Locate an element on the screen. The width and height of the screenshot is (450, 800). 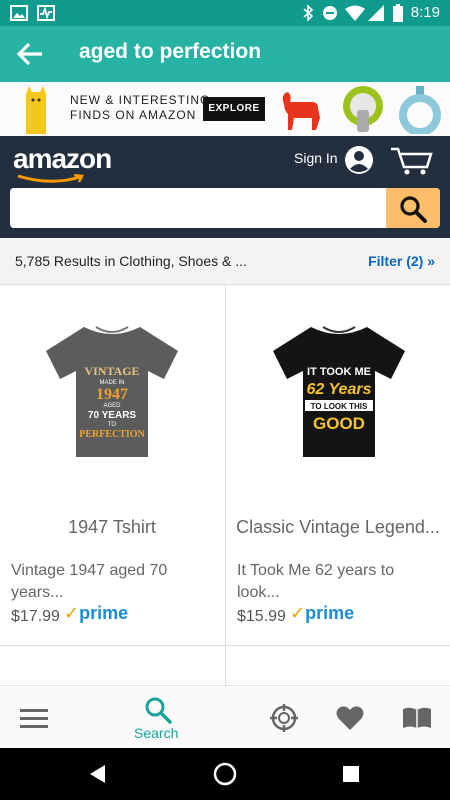
green-gadget-image is located at coordinates (363, 109).